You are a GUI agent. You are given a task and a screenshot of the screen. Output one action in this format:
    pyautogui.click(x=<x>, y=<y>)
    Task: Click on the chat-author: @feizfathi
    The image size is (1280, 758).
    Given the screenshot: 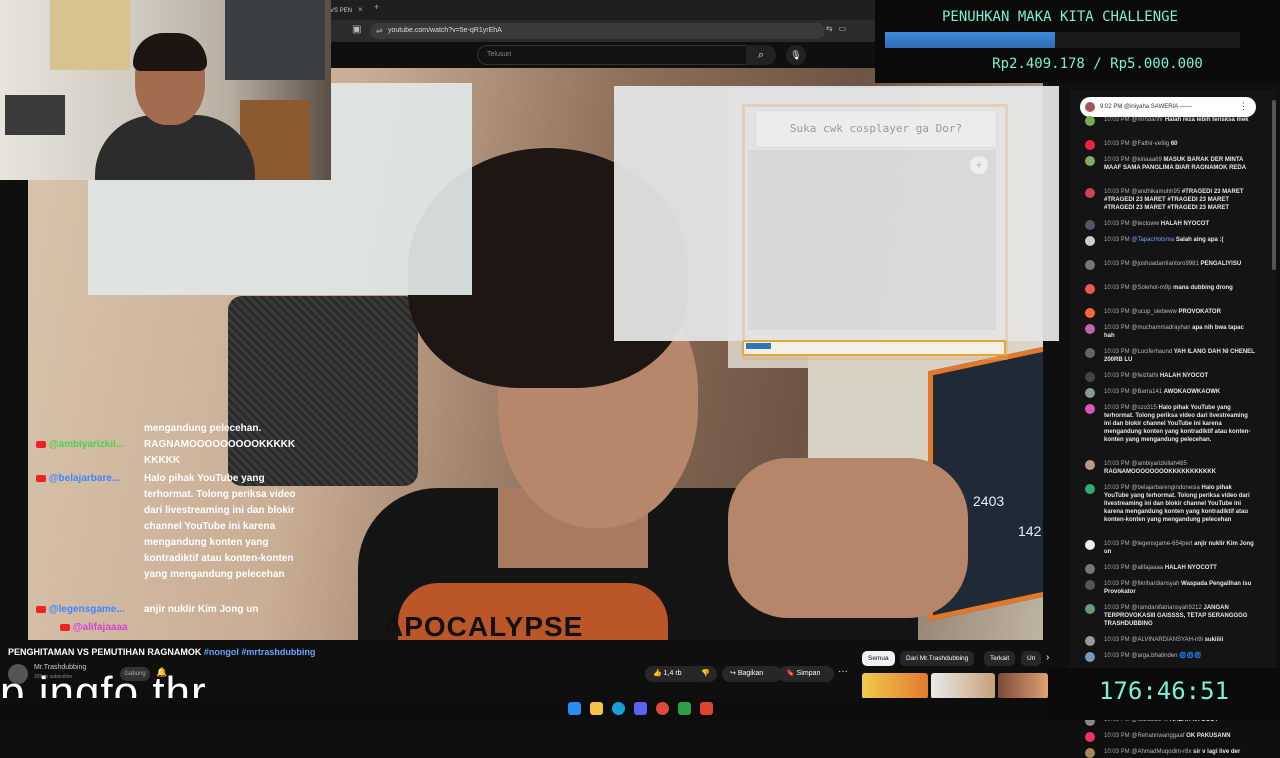 What is the action you would take?
    pyautogui.click(x=1144, y=376)
    